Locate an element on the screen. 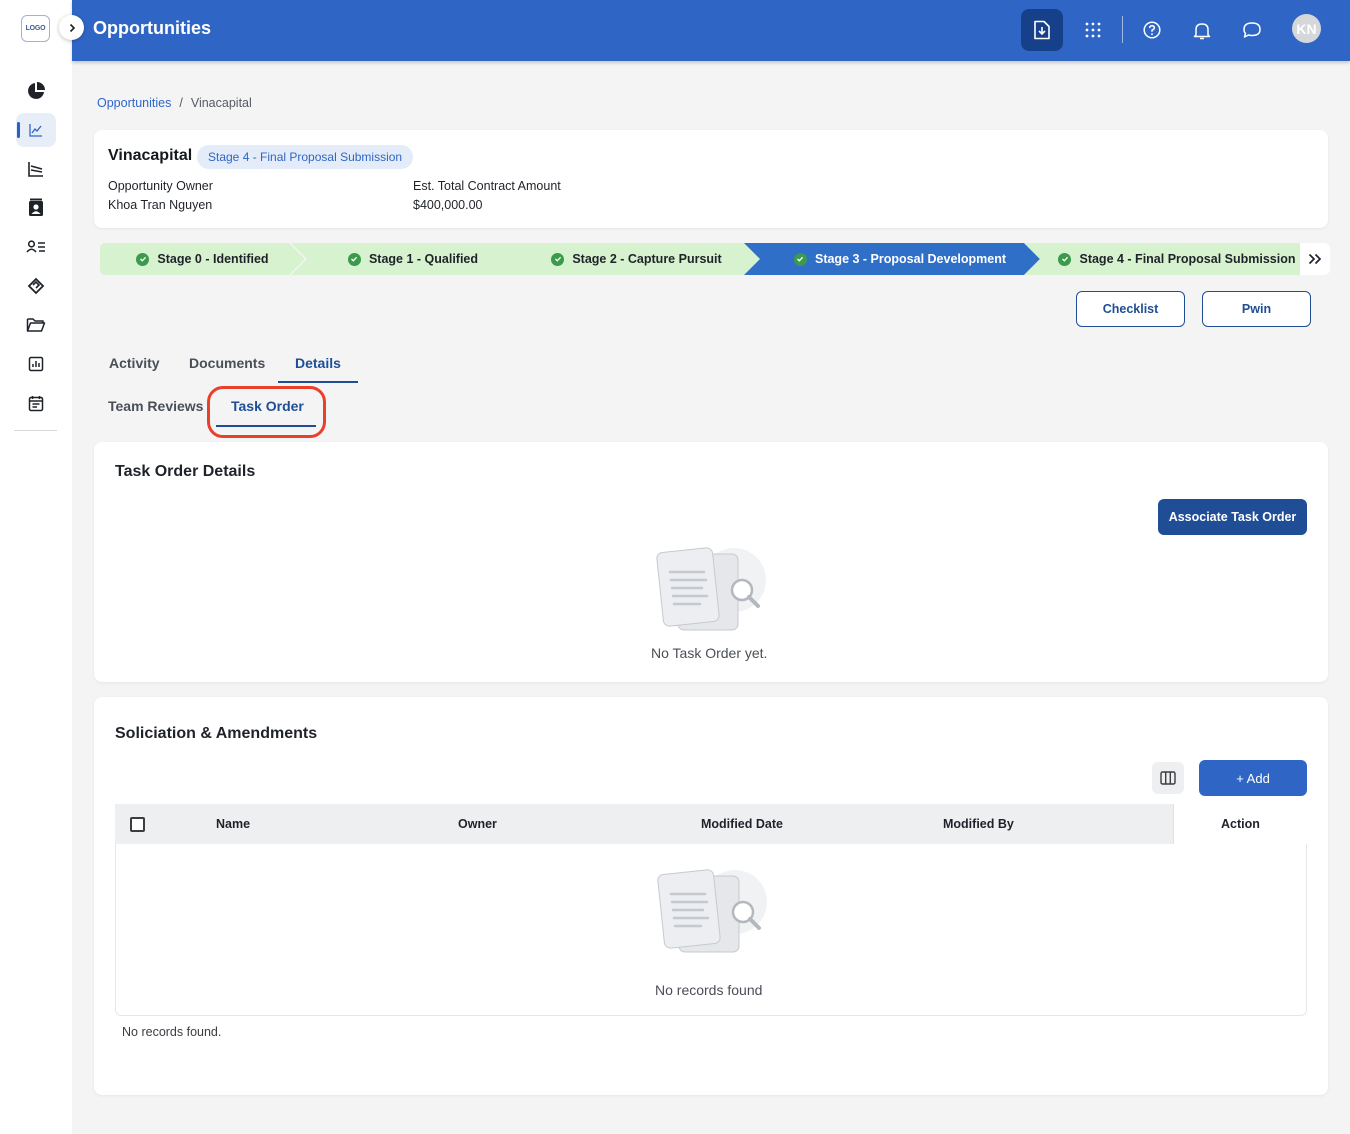 The height and width of the screenshot is (1134, 1350). apps-grid-icon is located at coordinates (1093, 30).